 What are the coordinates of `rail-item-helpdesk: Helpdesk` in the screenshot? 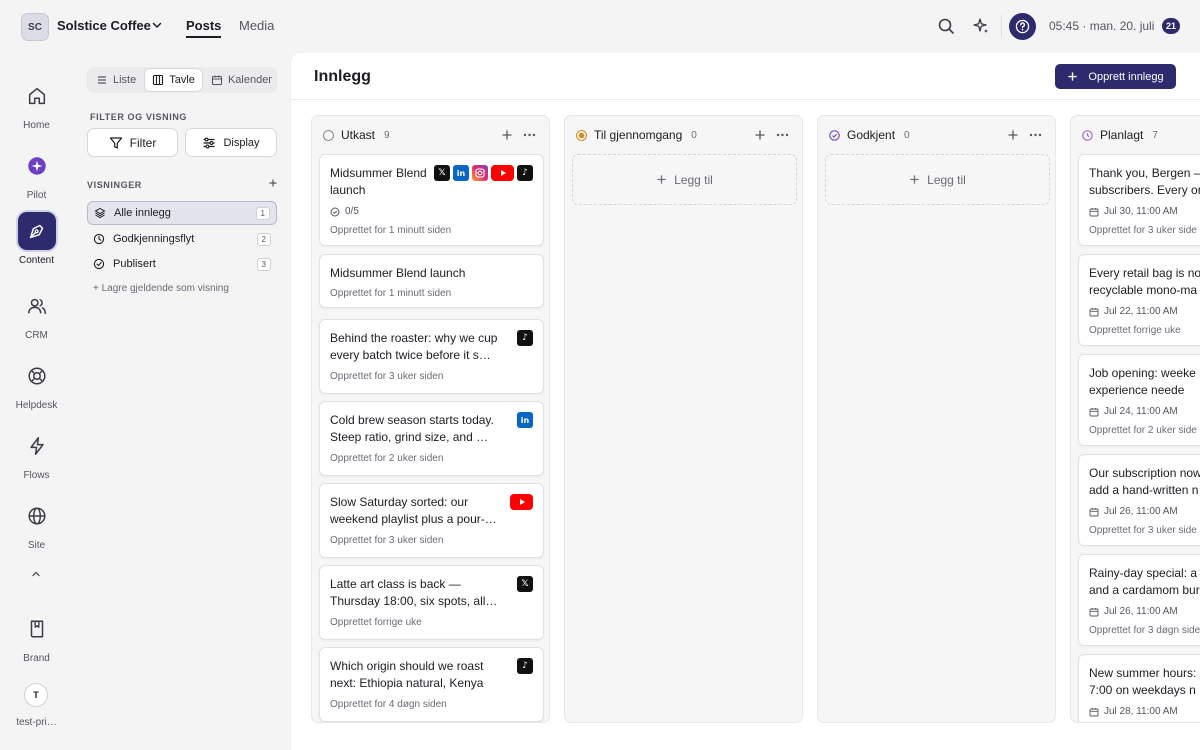 It's located at (36, 384).